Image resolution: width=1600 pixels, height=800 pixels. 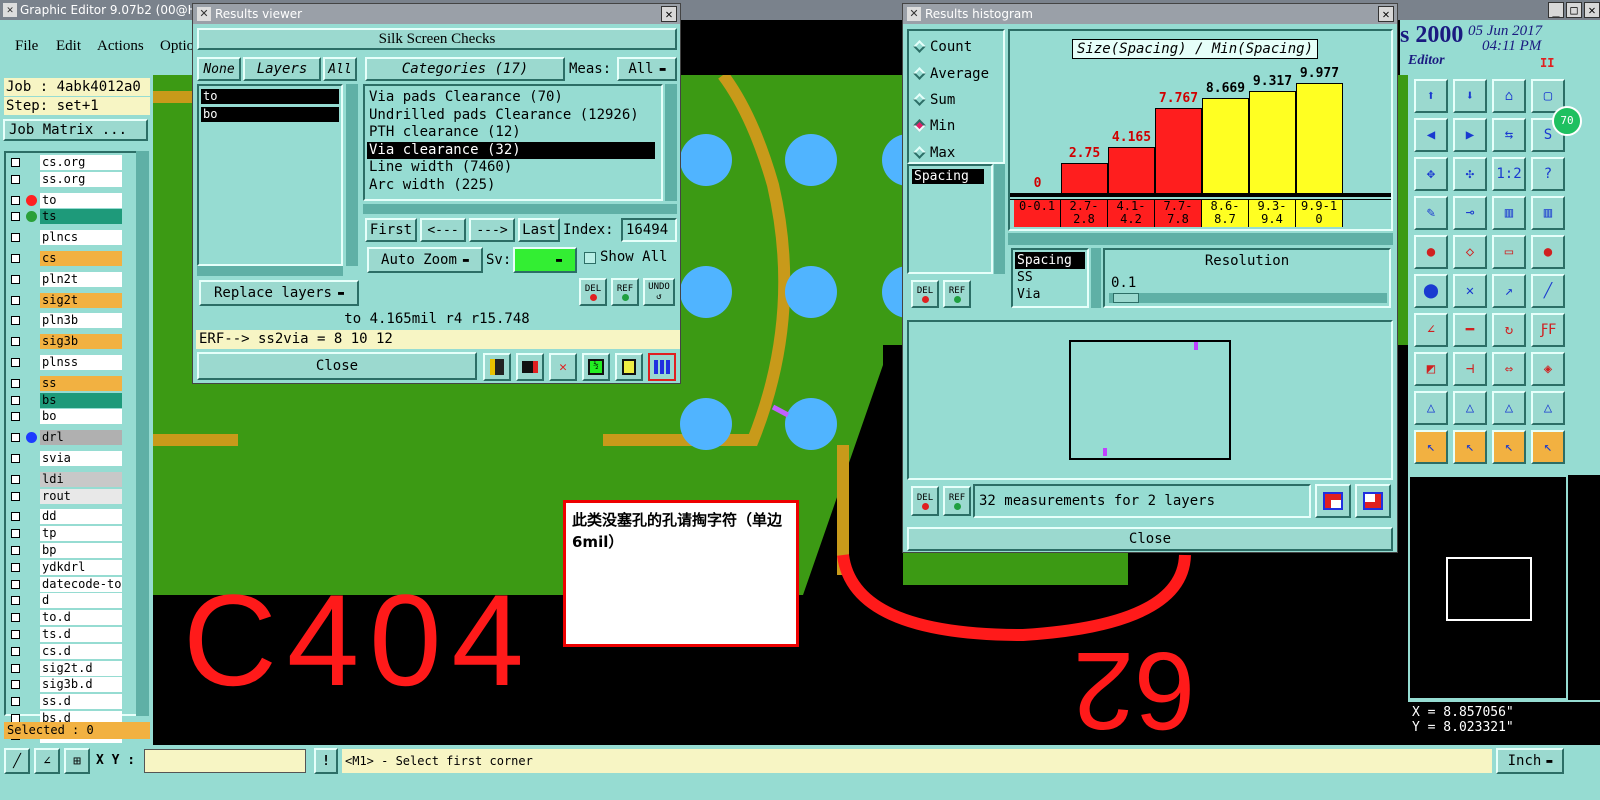 What do you see at coordinates (1548, 408) in the screenshot?
I see `tri4-icon: △` at bounding box center [1548, 408].